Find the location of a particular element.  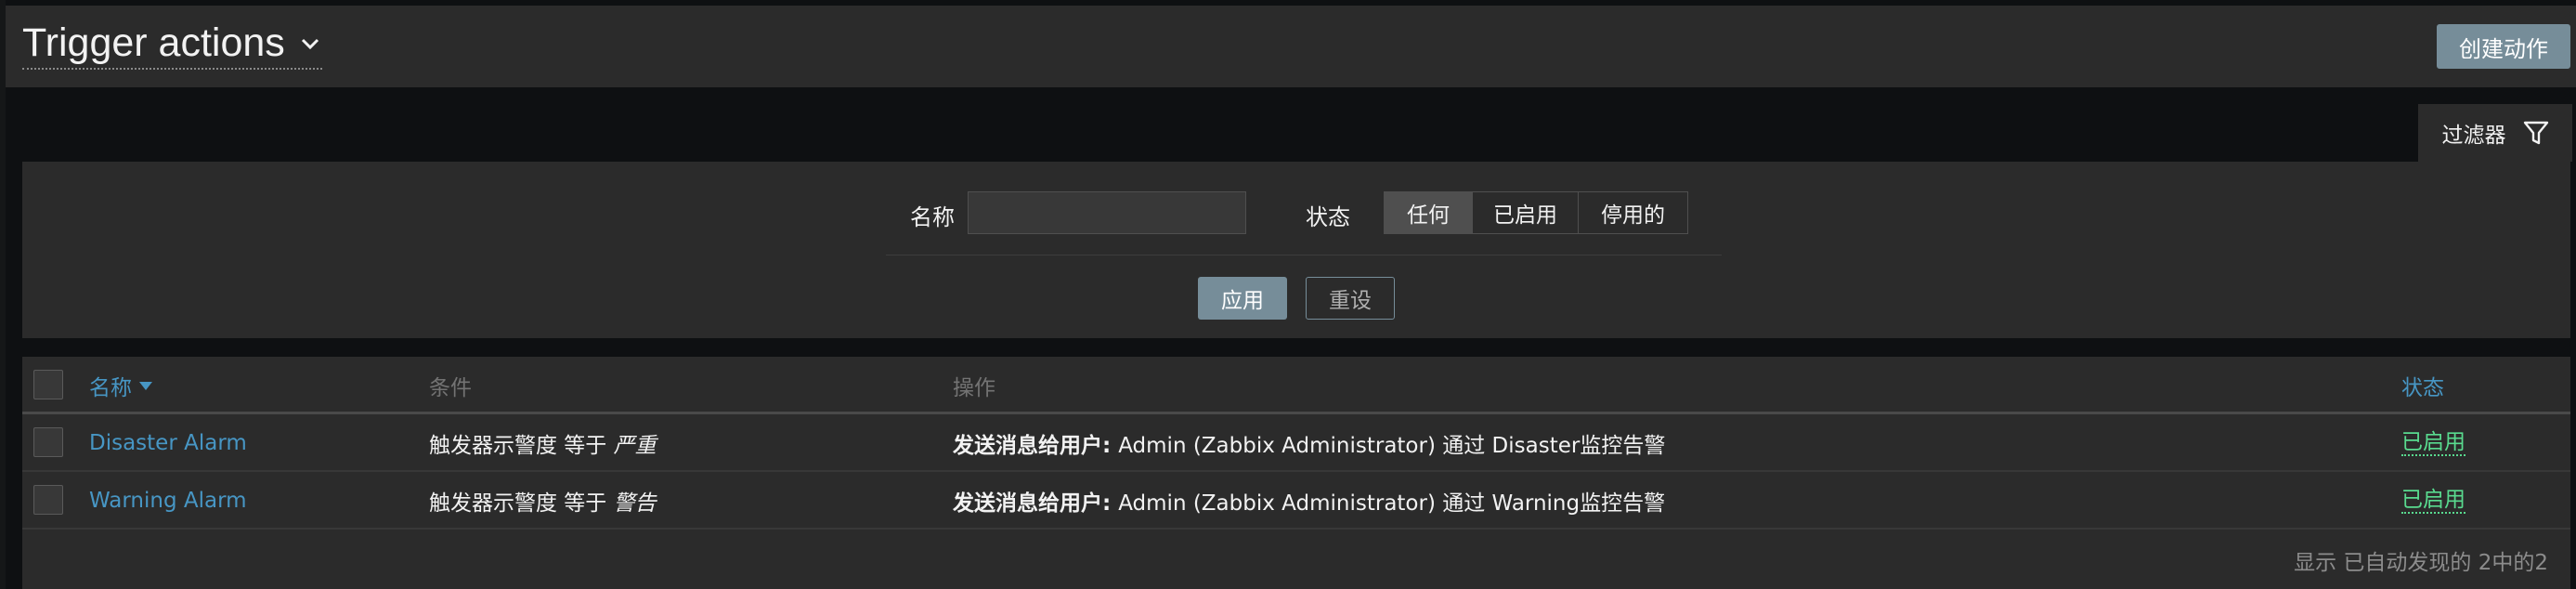

create-action-button: 创建动作 is located at coordinates (2503, 46).